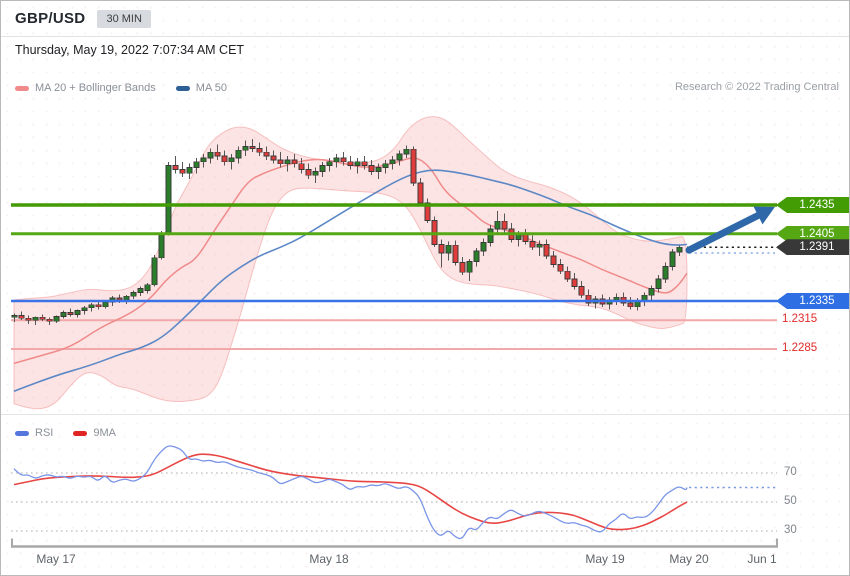  Describe the element at coordinates (790, 501) in the screenshot. I see `rsi-scale-label-50: 50` at that location.